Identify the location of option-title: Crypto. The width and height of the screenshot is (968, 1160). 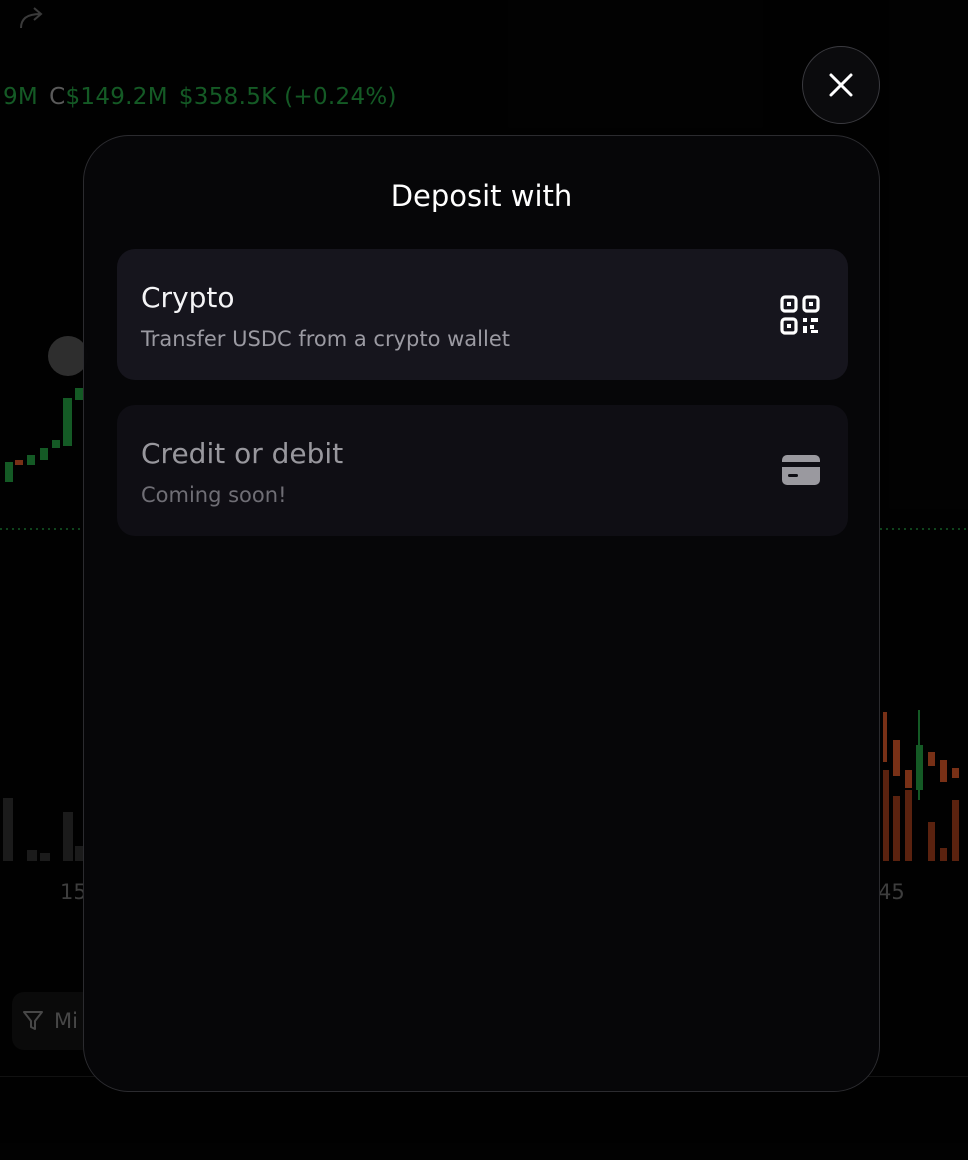
(188, 297).